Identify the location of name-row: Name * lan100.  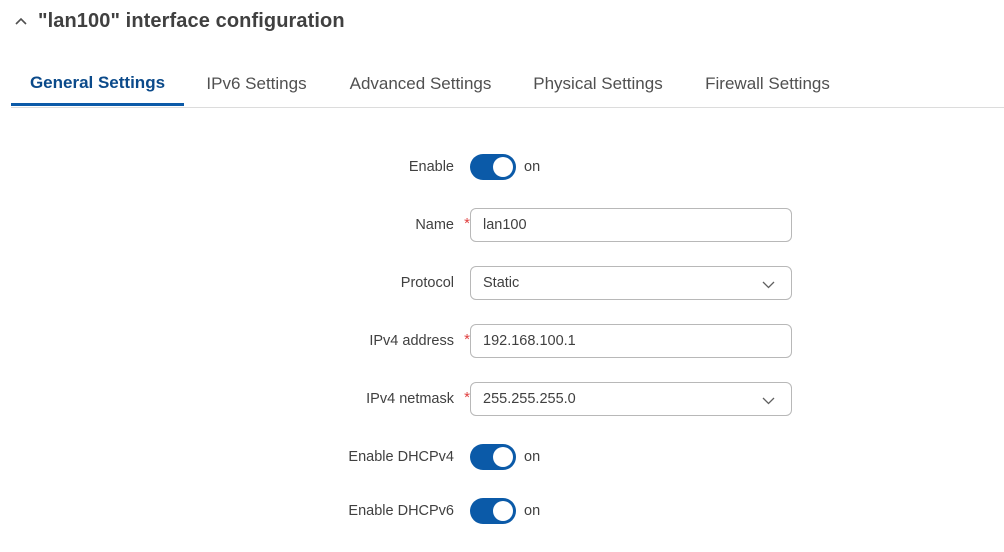
(502, 225).